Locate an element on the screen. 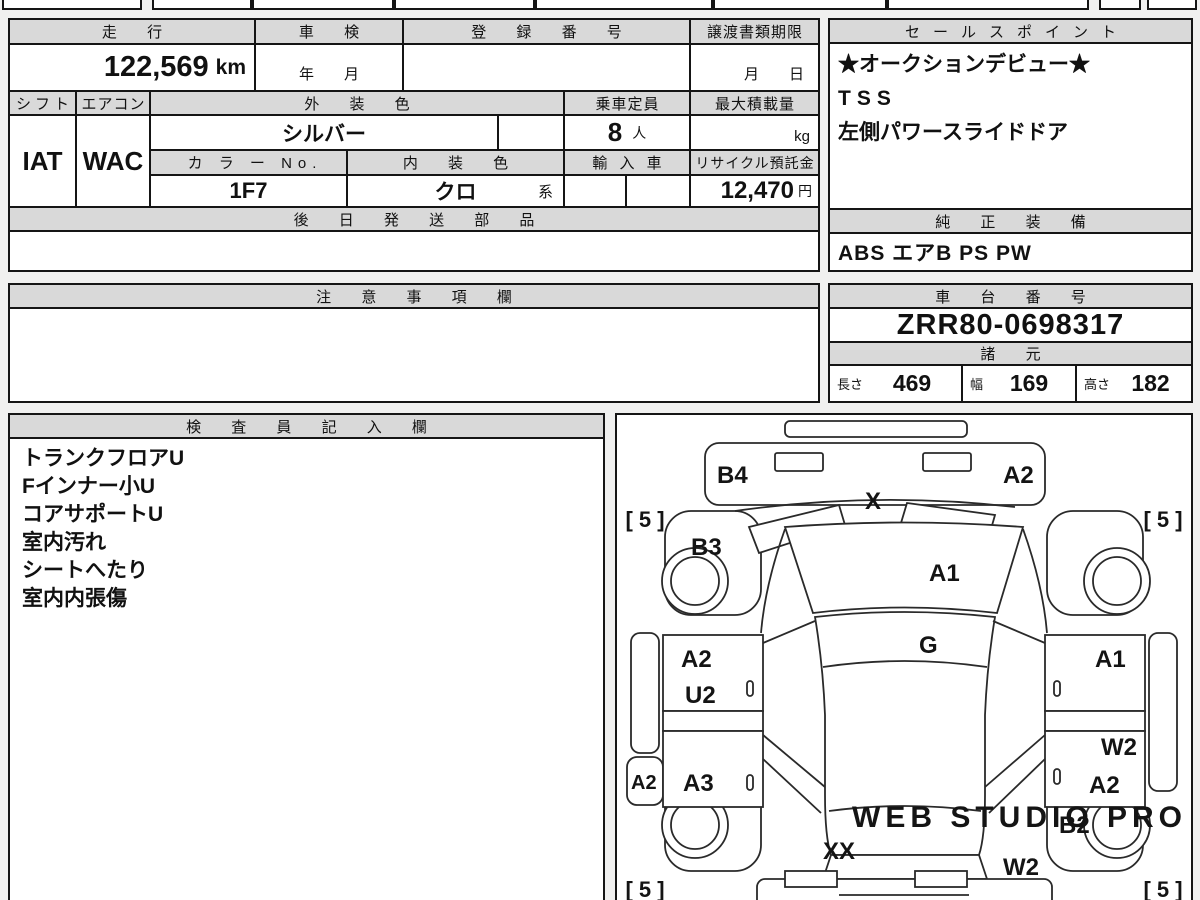 This screenshot has width=1200, height=900. front-plate-bar is located at coordinates (876, 429).